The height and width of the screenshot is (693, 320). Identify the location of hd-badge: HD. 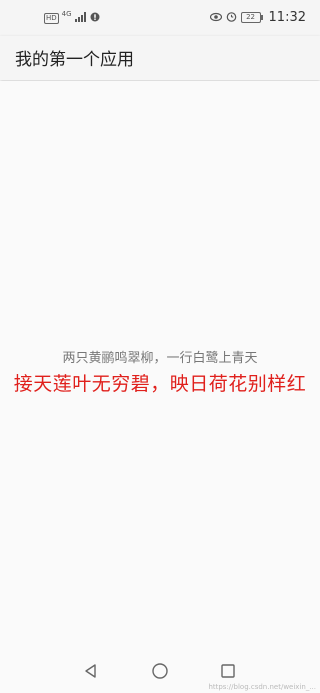
(51, 18).